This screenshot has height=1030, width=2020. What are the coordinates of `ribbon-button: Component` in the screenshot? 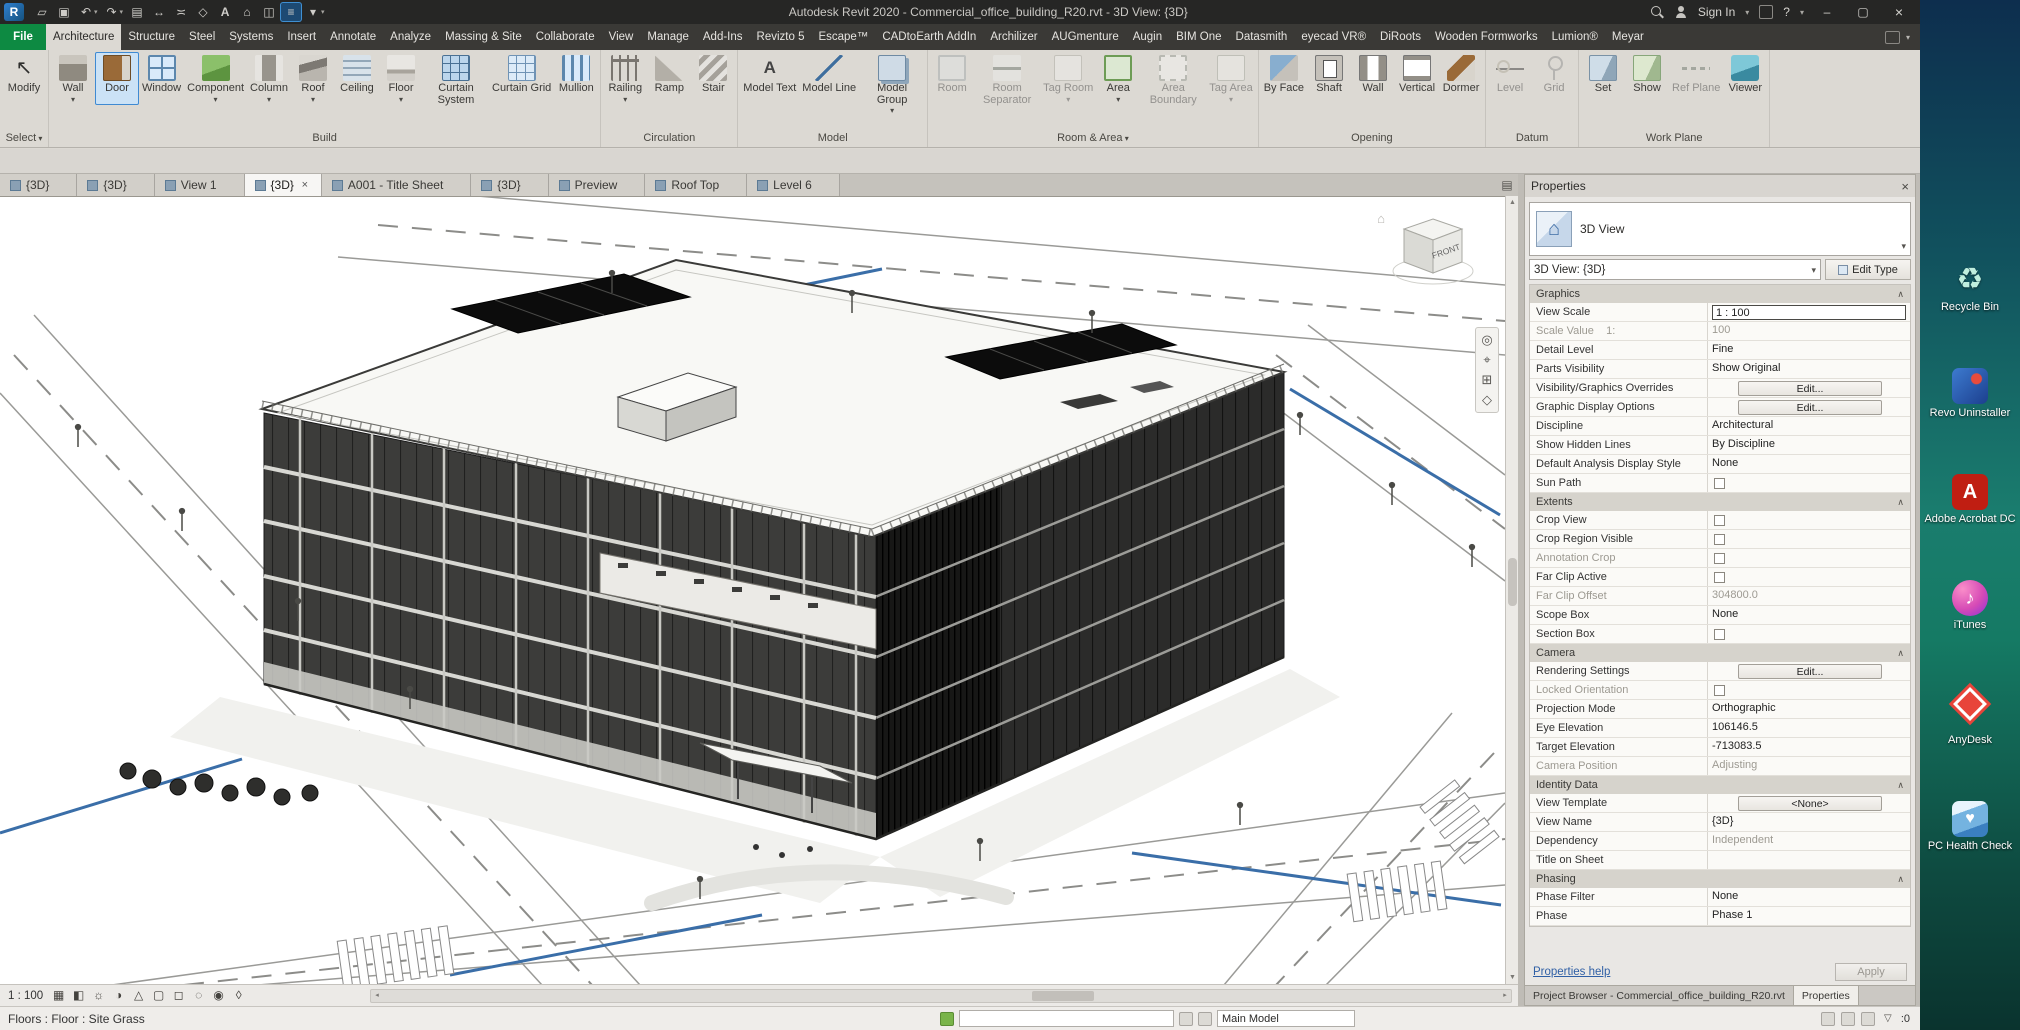 It's located at (215, 78).